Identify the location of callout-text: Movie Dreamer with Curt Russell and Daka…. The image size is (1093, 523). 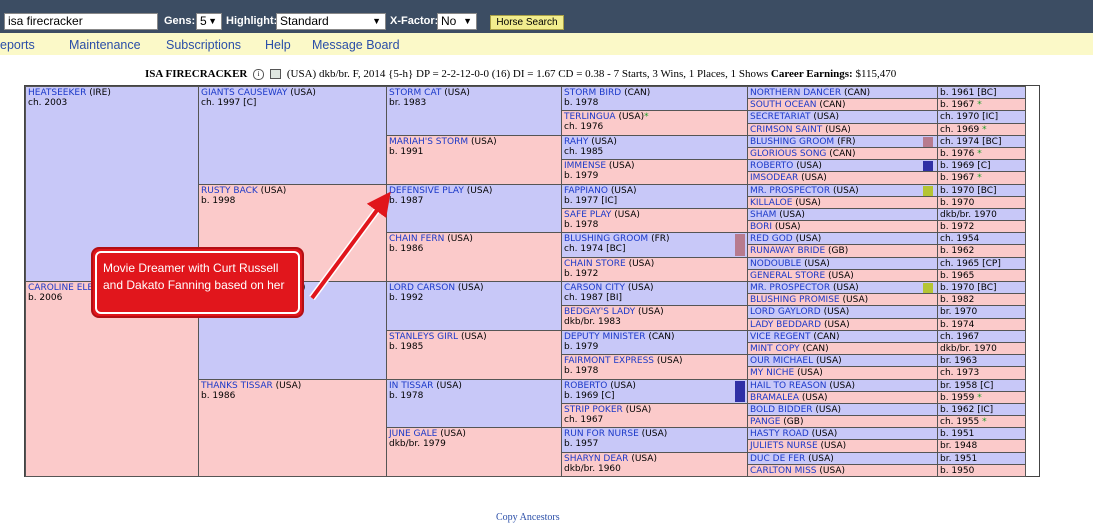
(194, 276).